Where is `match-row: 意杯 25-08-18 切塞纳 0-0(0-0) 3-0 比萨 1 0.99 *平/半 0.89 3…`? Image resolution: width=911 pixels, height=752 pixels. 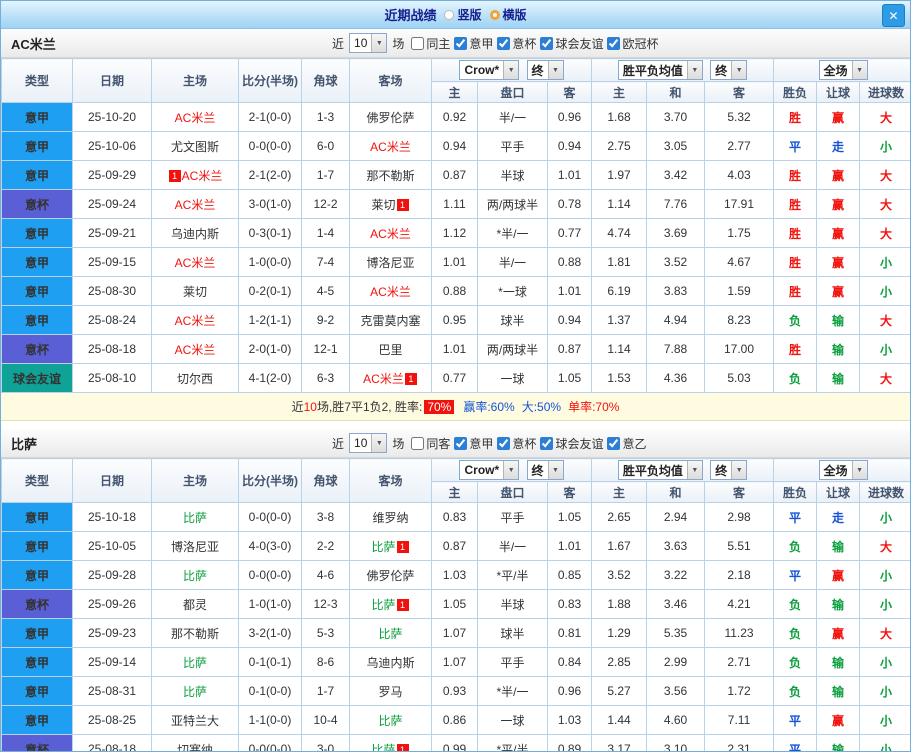
match-row: 意杯 25-08-18 切塞纳 0-0(0-0) 3-0 比萨 1 0.99 *平/半 0.89 3… is located at coordinates (455, 742).